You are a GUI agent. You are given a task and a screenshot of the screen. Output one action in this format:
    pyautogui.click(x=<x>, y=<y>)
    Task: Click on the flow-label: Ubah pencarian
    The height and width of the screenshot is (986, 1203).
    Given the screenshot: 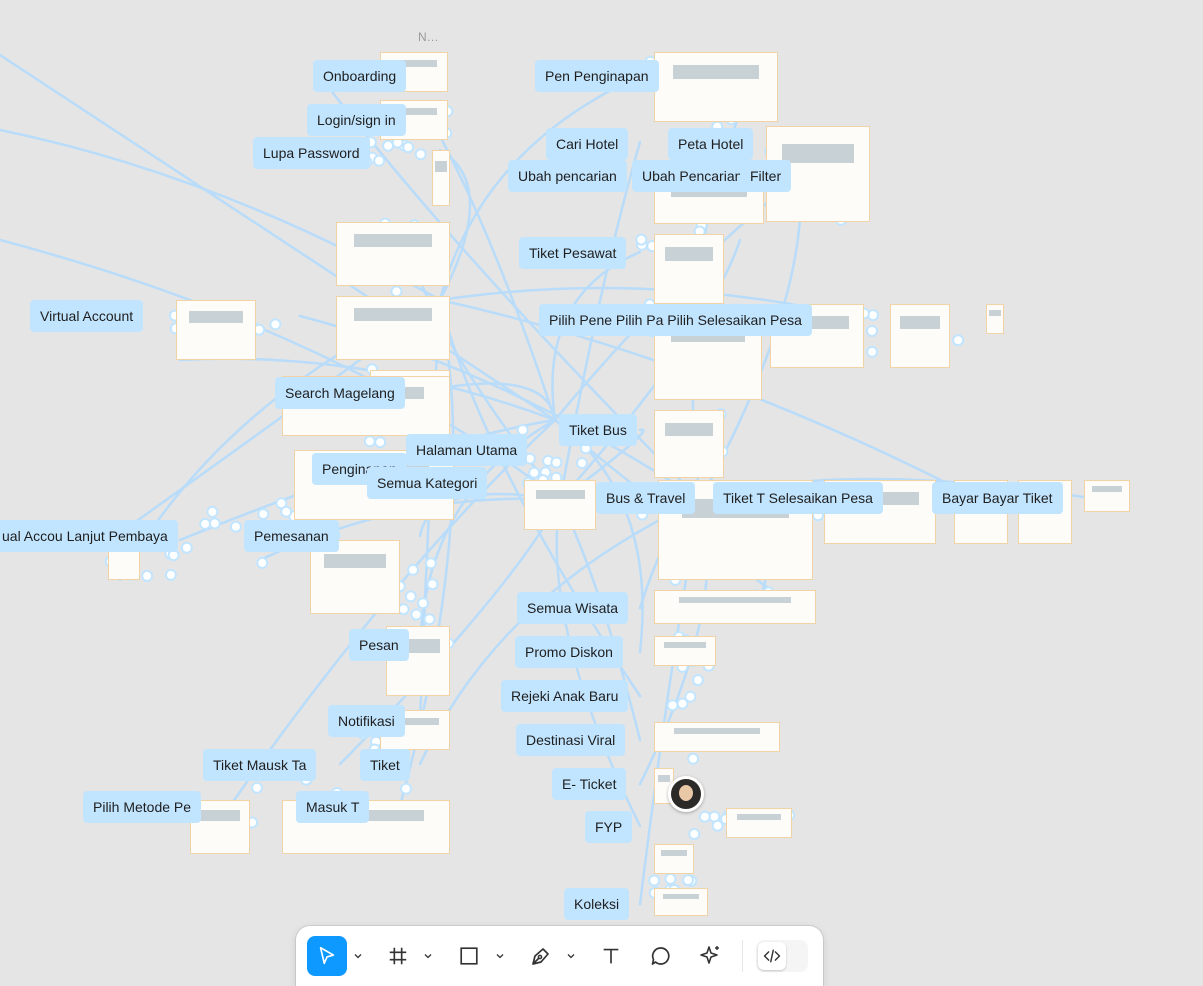 What is the action you would take?
    pyautogui.click(x=567, y=176)
    